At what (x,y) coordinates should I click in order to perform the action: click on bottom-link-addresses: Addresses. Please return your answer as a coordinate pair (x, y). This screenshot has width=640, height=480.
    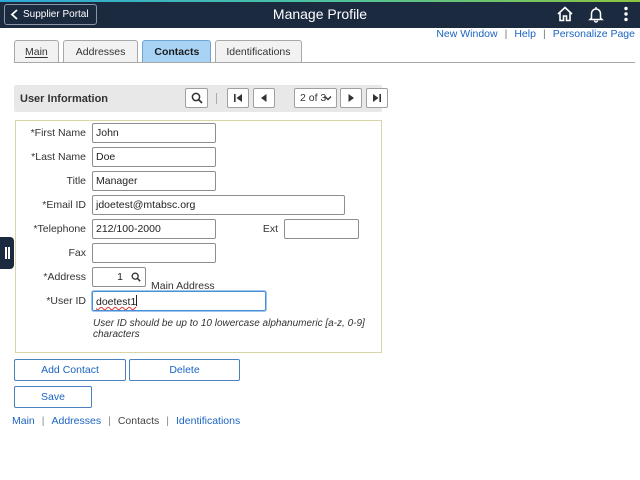
    Looking at the image, I should click on (77, 421).